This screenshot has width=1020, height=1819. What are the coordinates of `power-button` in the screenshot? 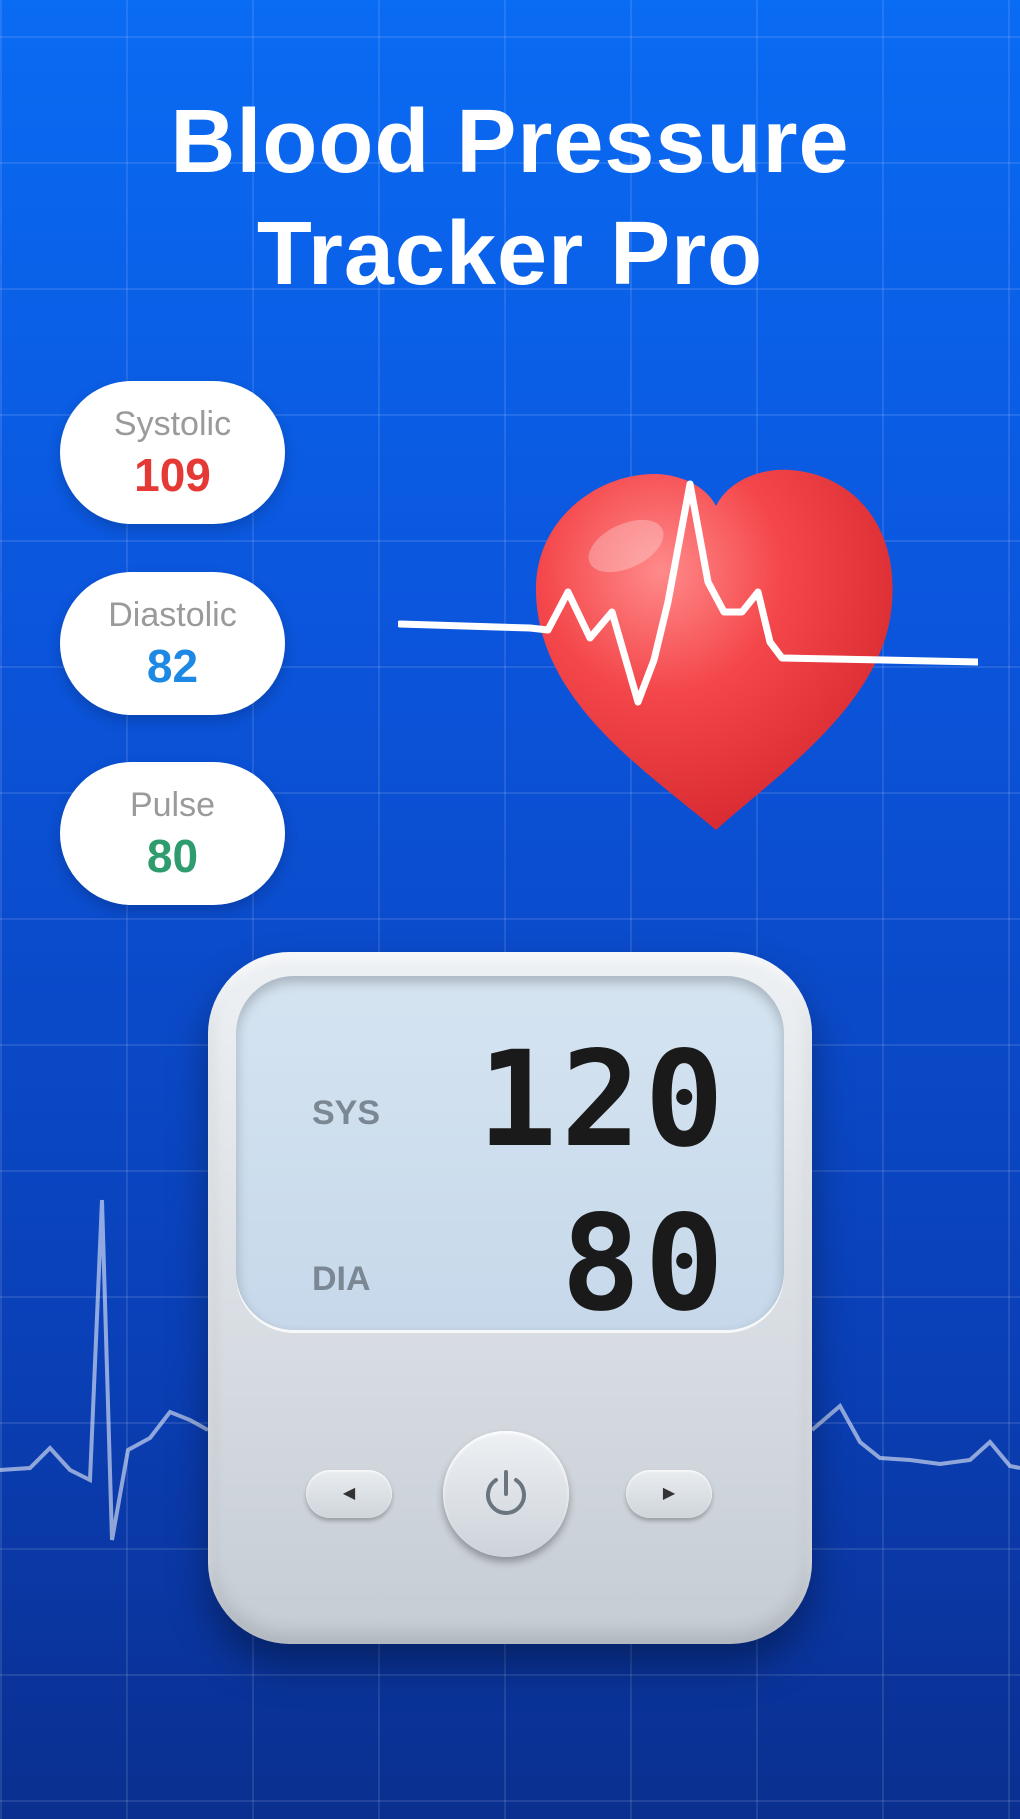 It's located at (506, 1494).